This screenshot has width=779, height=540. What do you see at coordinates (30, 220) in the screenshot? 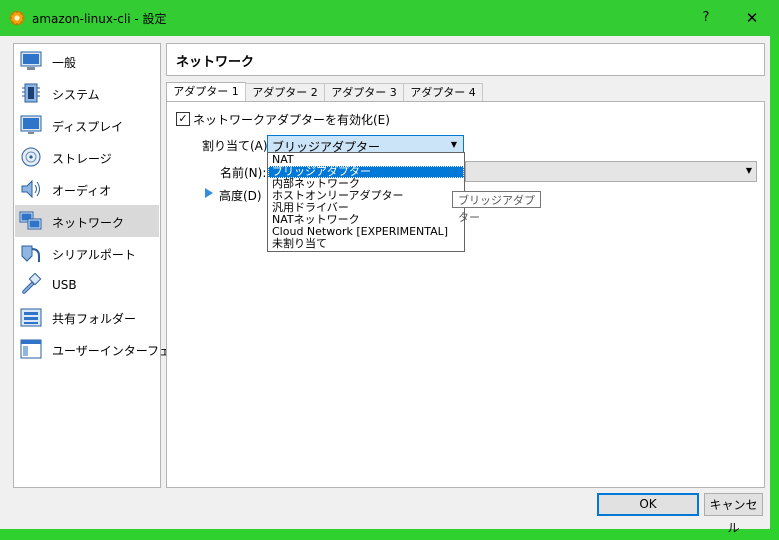
I see `network-icon` at bounding box center [30, 220].